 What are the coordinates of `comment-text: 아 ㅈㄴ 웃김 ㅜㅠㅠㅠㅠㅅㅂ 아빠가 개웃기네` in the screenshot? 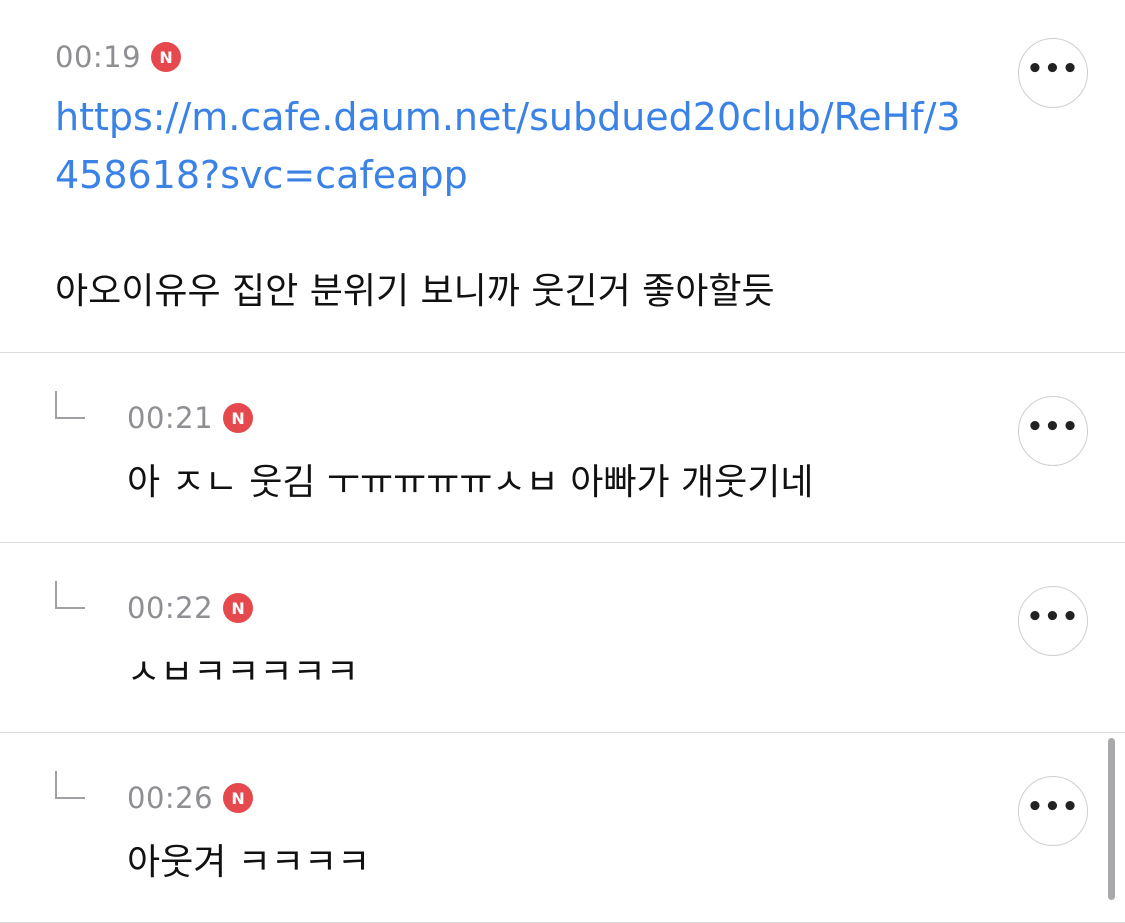 It's located at (470, 482).